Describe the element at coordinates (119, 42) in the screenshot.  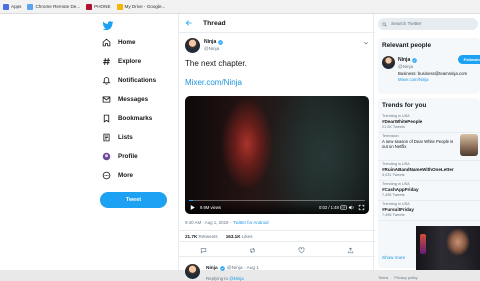
I see `sidebar-item-home: Home` at that location.